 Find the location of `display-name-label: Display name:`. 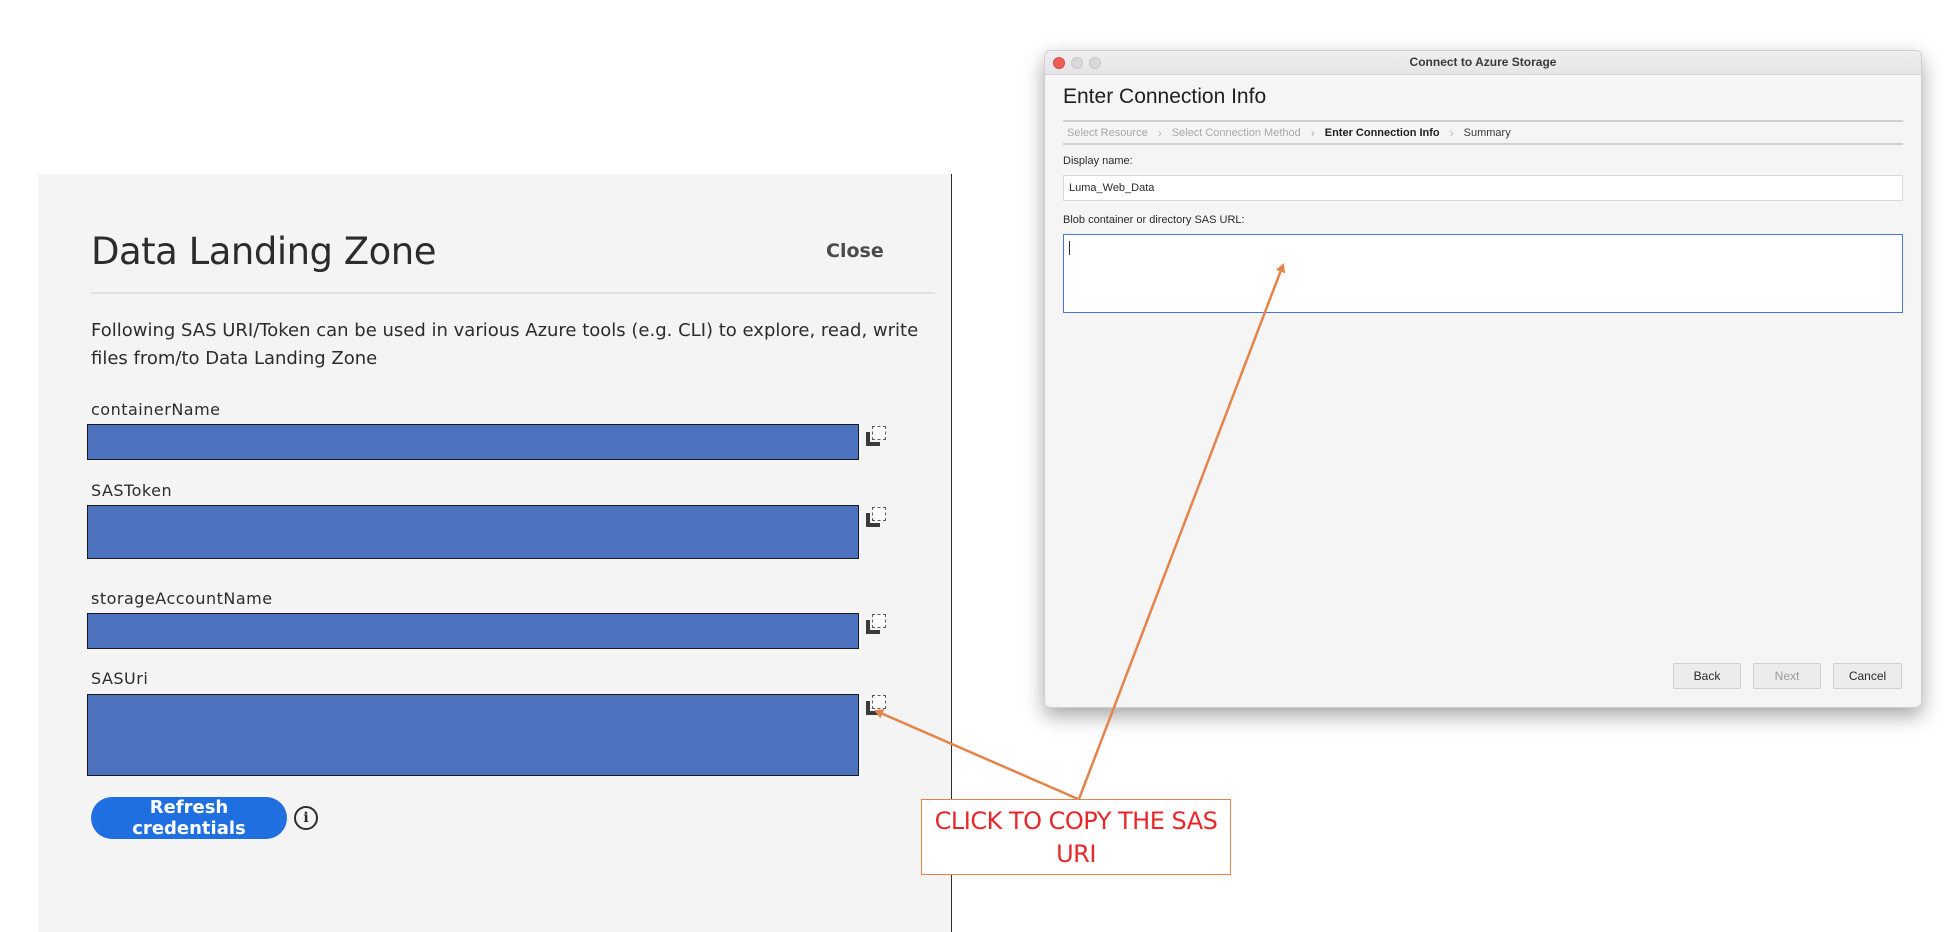

display-name-label: Display name: is located at coordinates (1098, 161).